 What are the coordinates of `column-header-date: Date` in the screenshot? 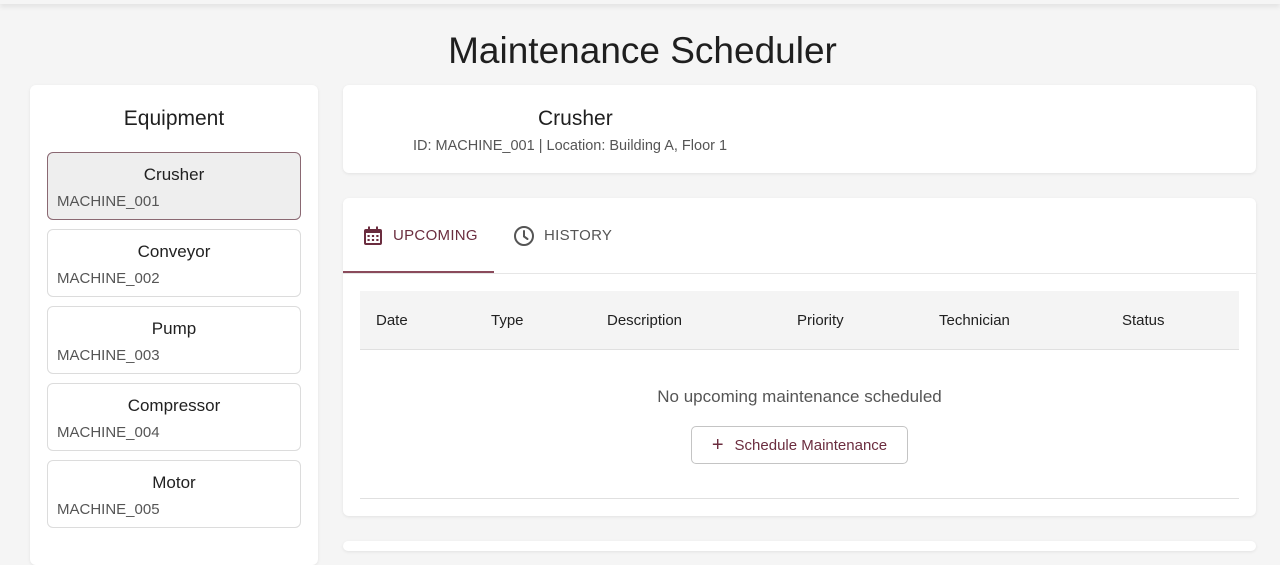 It's located at (392, 320).